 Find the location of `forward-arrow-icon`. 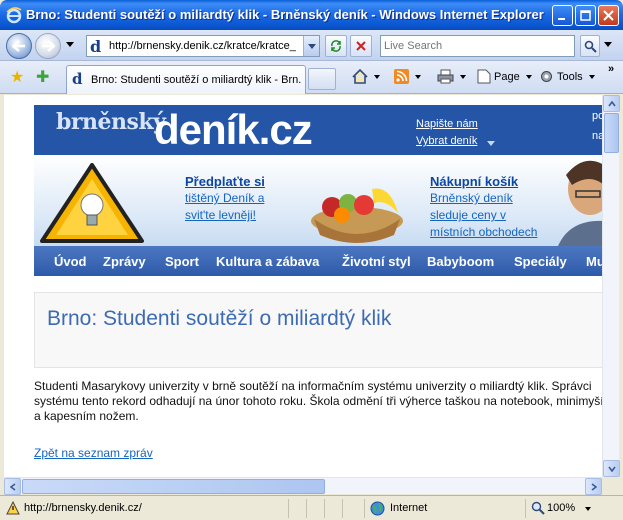

forward-arrow-icon is located at coordinates (48, 46).